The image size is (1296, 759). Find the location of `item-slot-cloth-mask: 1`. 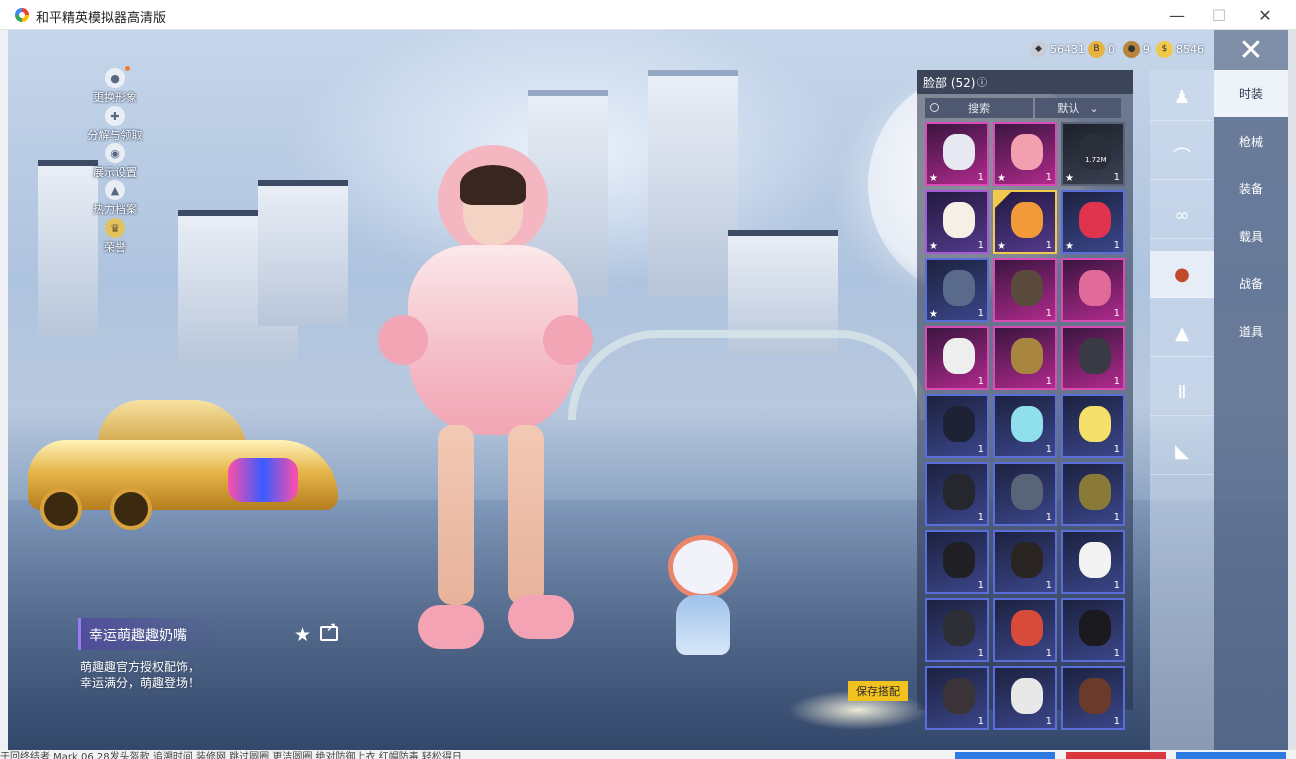

item-slot-cloth-mask: 1 is located at coordinates (957, 630).